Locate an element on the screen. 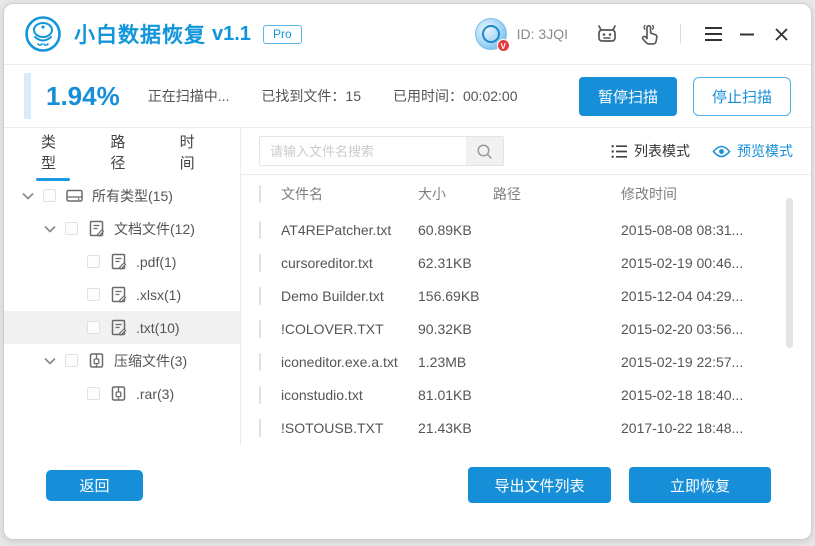 Image resolution: width=815 pixels, height=546 pixels. tree-item-label: 压缩文件(3) is located at coordinates (151, 360).